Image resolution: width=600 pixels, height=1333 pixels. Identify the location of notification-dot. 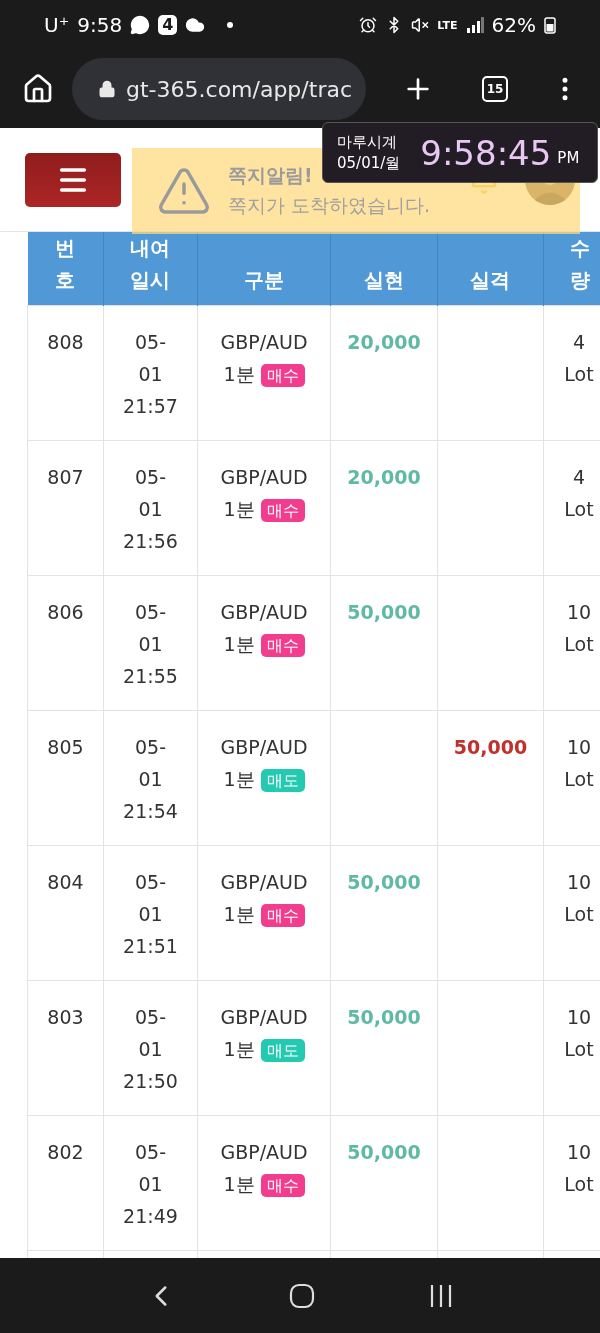
(230, 25).